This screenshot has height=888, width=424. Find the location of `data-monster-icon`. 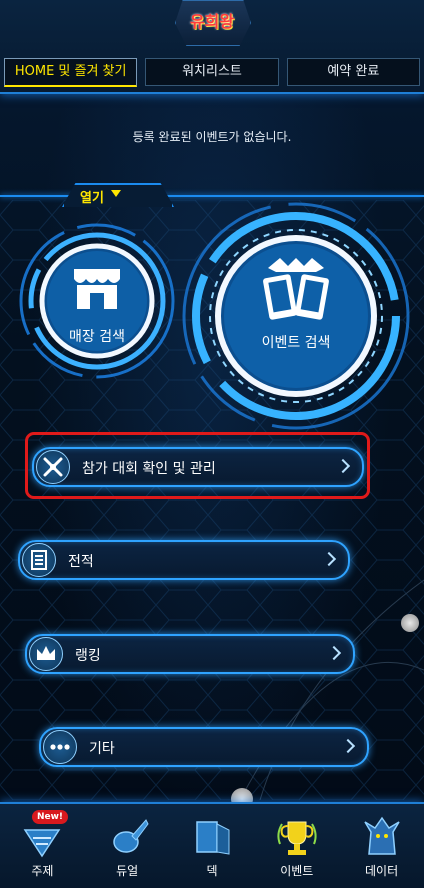

data-monster-icon is located at coordinates (381, 835).